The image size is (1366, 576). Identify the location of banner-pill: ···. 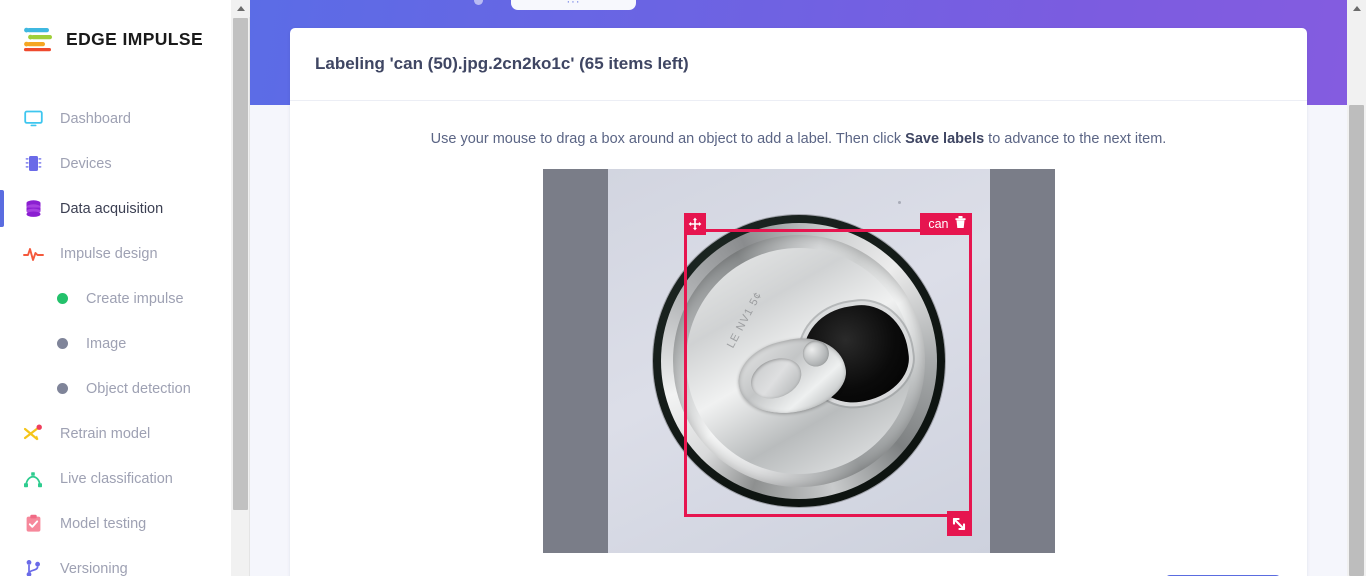
(573, 5).